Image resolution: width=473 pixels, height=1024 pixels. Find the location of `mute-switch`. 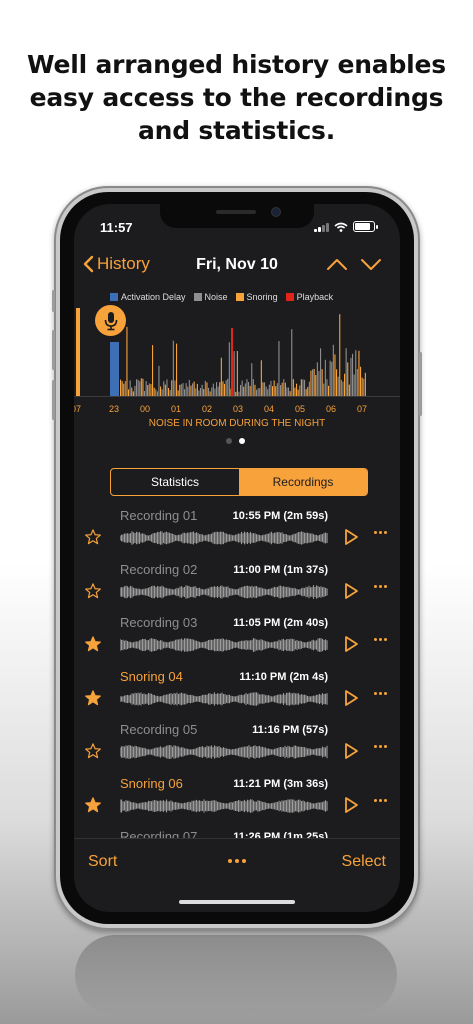

mute-switch is located at coordinates (53, 301).